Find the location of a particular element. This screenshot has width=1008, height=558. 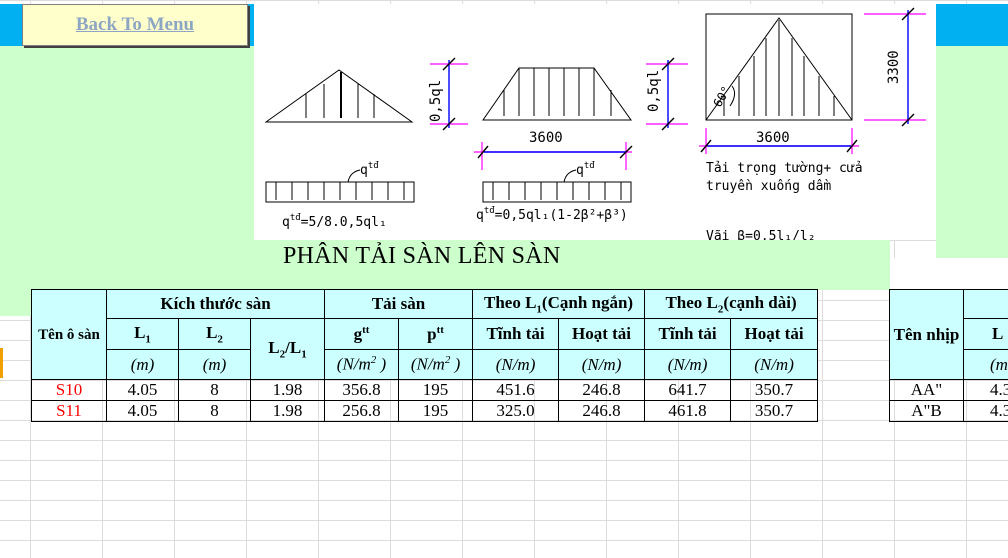

header-live-load-l1: Hoạt tải is located at coordinates (602, 334).